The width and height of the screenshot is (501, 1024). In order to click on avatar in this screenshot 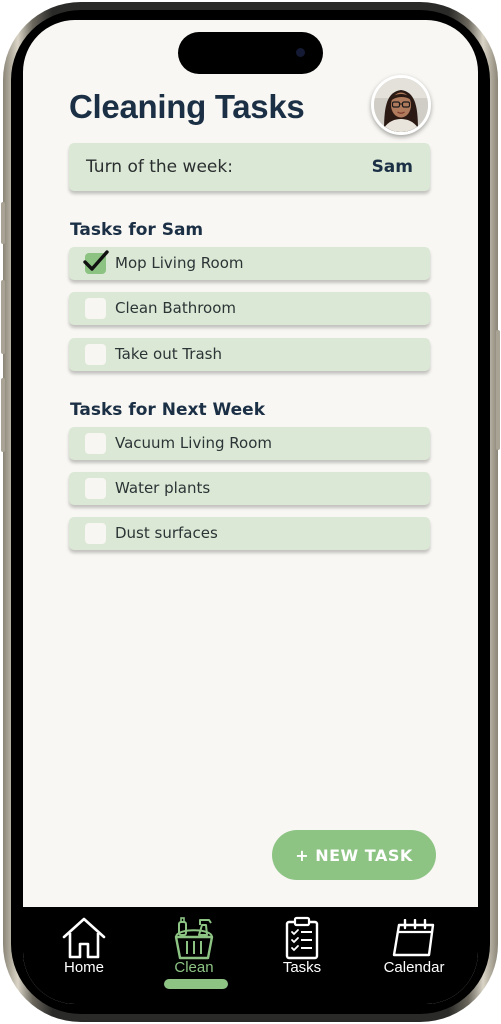, I will do `click(401, 105)`.